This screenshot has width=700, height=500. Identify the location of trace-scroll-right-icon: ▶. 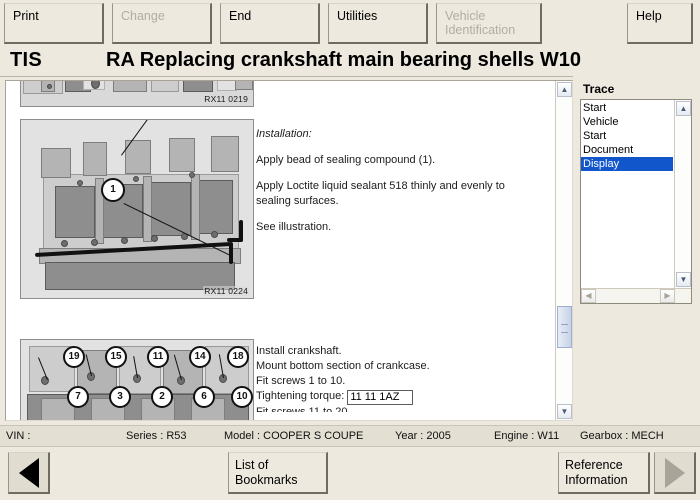
(667, 296).